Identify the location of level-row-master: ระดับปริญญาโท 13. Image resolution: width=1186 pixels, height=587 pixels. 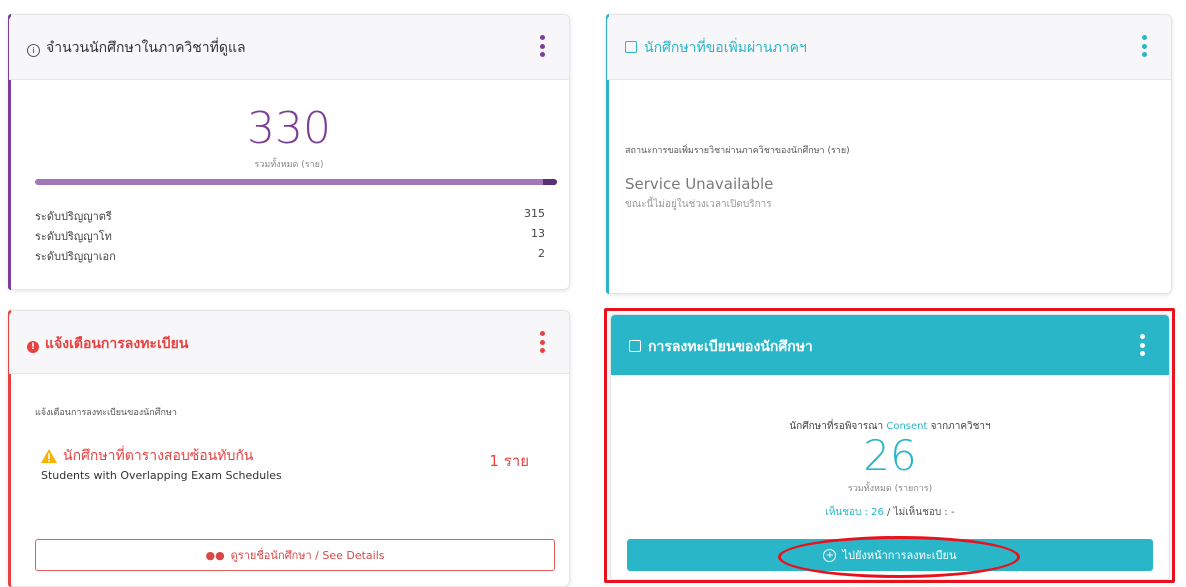
(290, 235).